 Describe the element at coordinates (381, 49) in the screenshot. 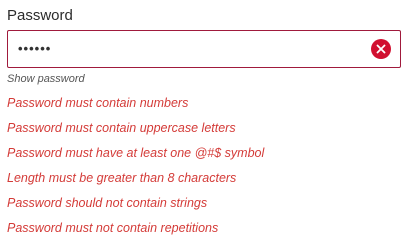

I see `close-circle-icon` at that location.